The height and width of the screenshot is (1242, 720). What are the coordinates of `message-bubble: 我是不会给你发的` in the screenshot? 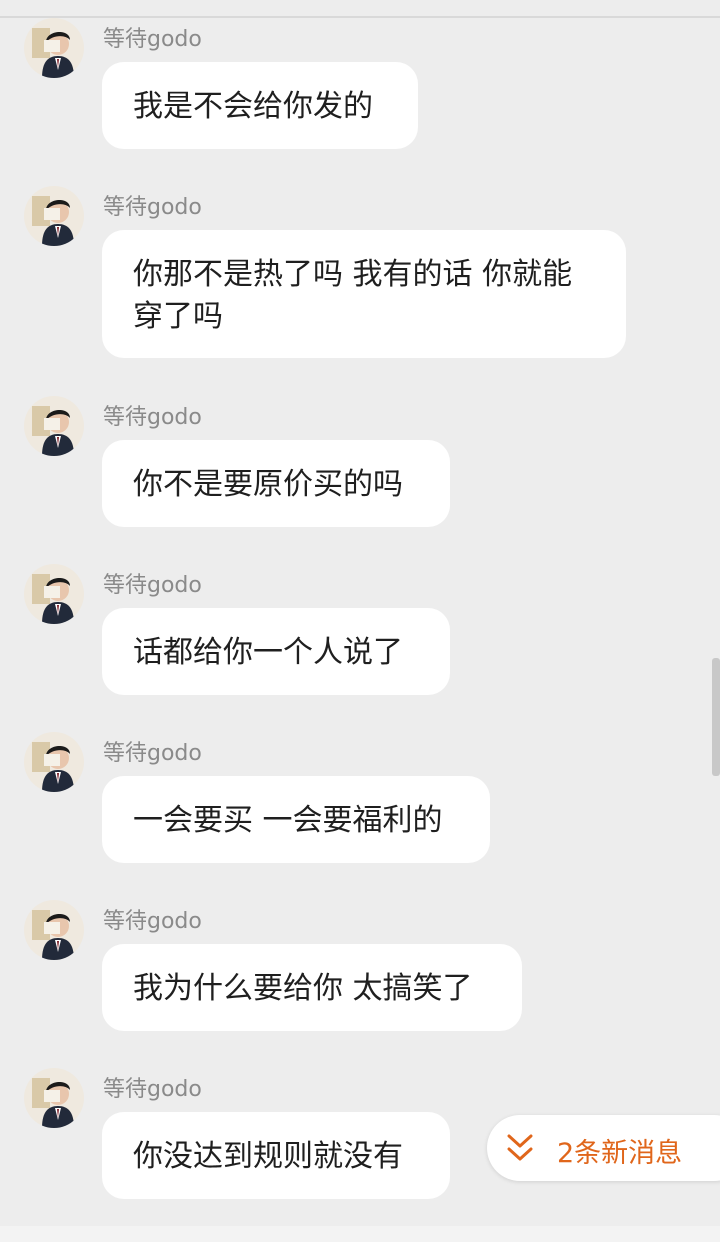 It's located at (260, 105).